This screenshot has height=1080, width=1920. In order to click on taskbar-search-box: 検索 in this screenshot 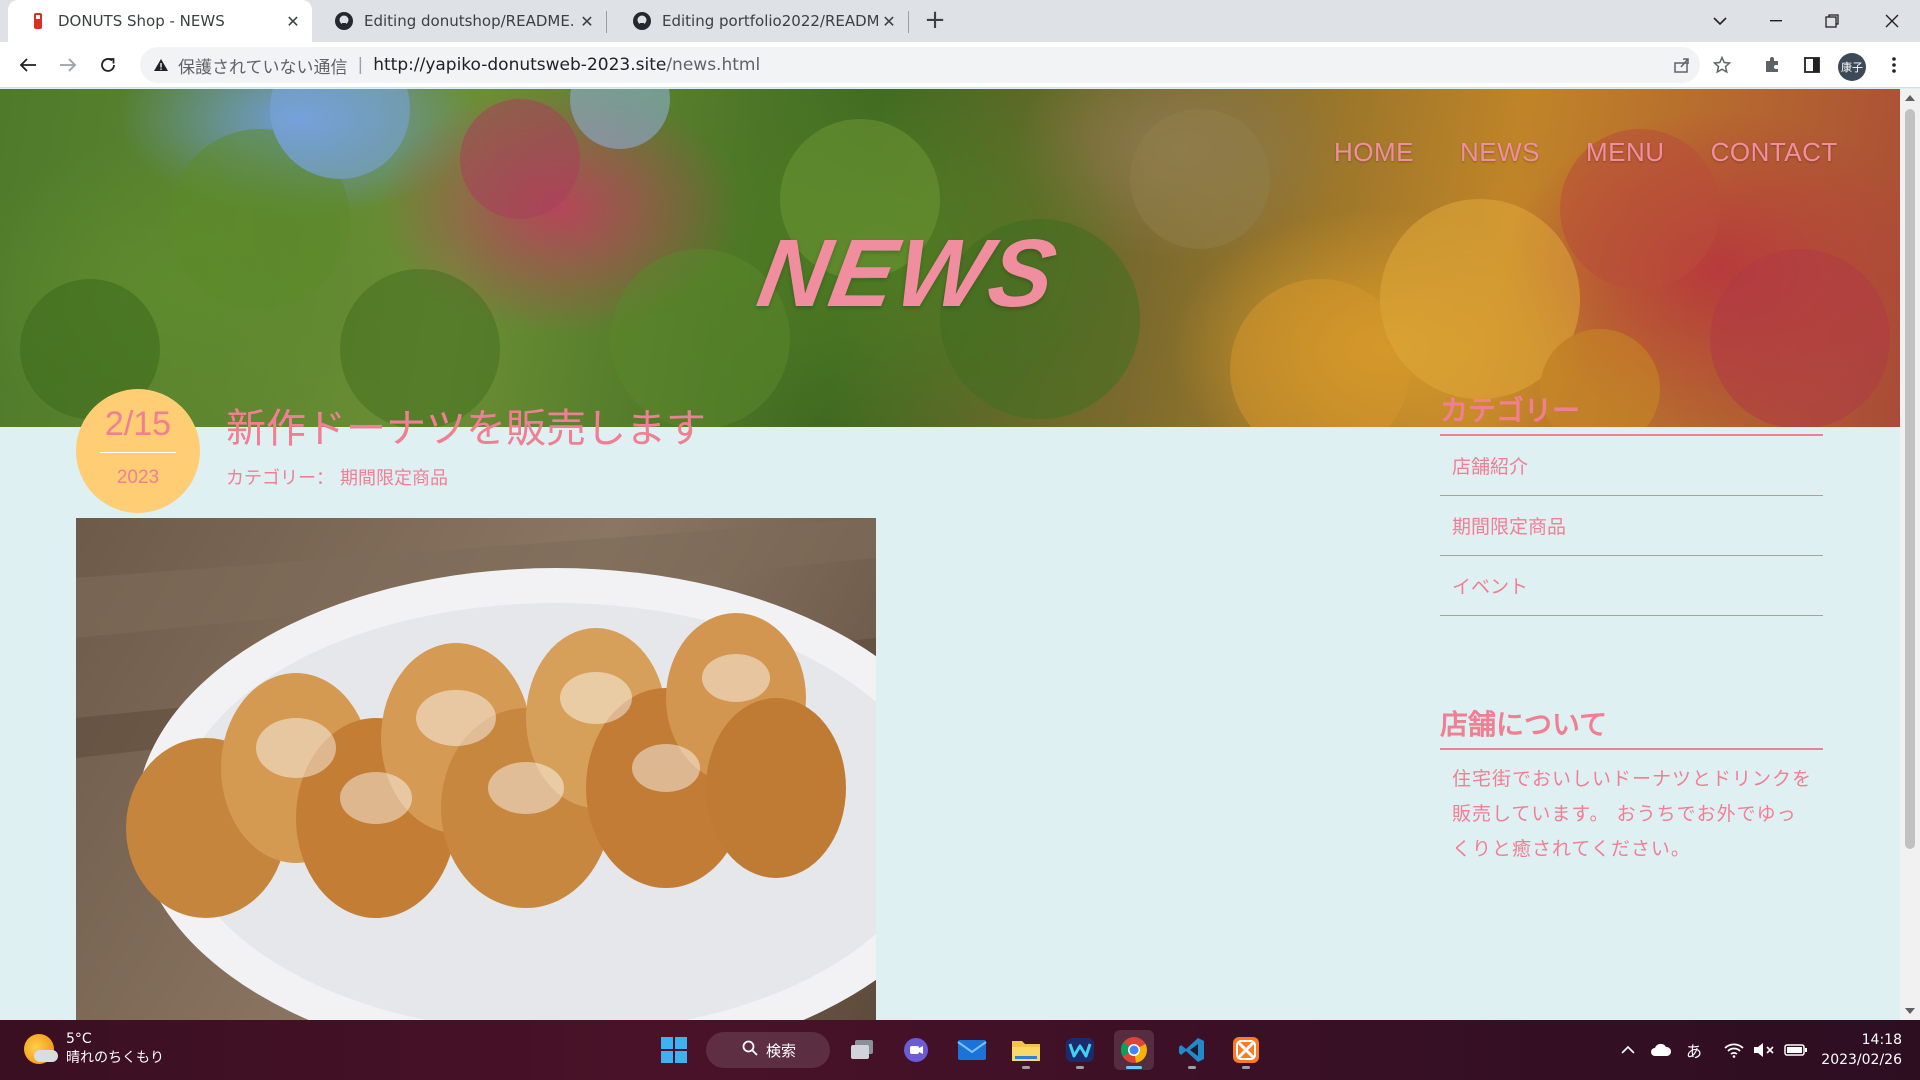, I will do `click(768, 1050)`.